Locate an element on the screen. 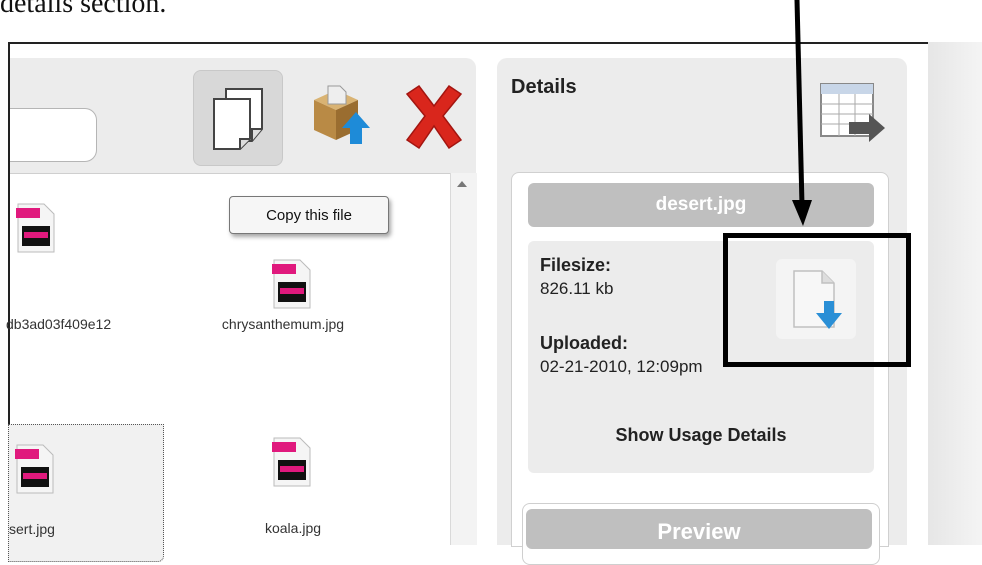  details-heading: Details is located at coordinates (544, 87).